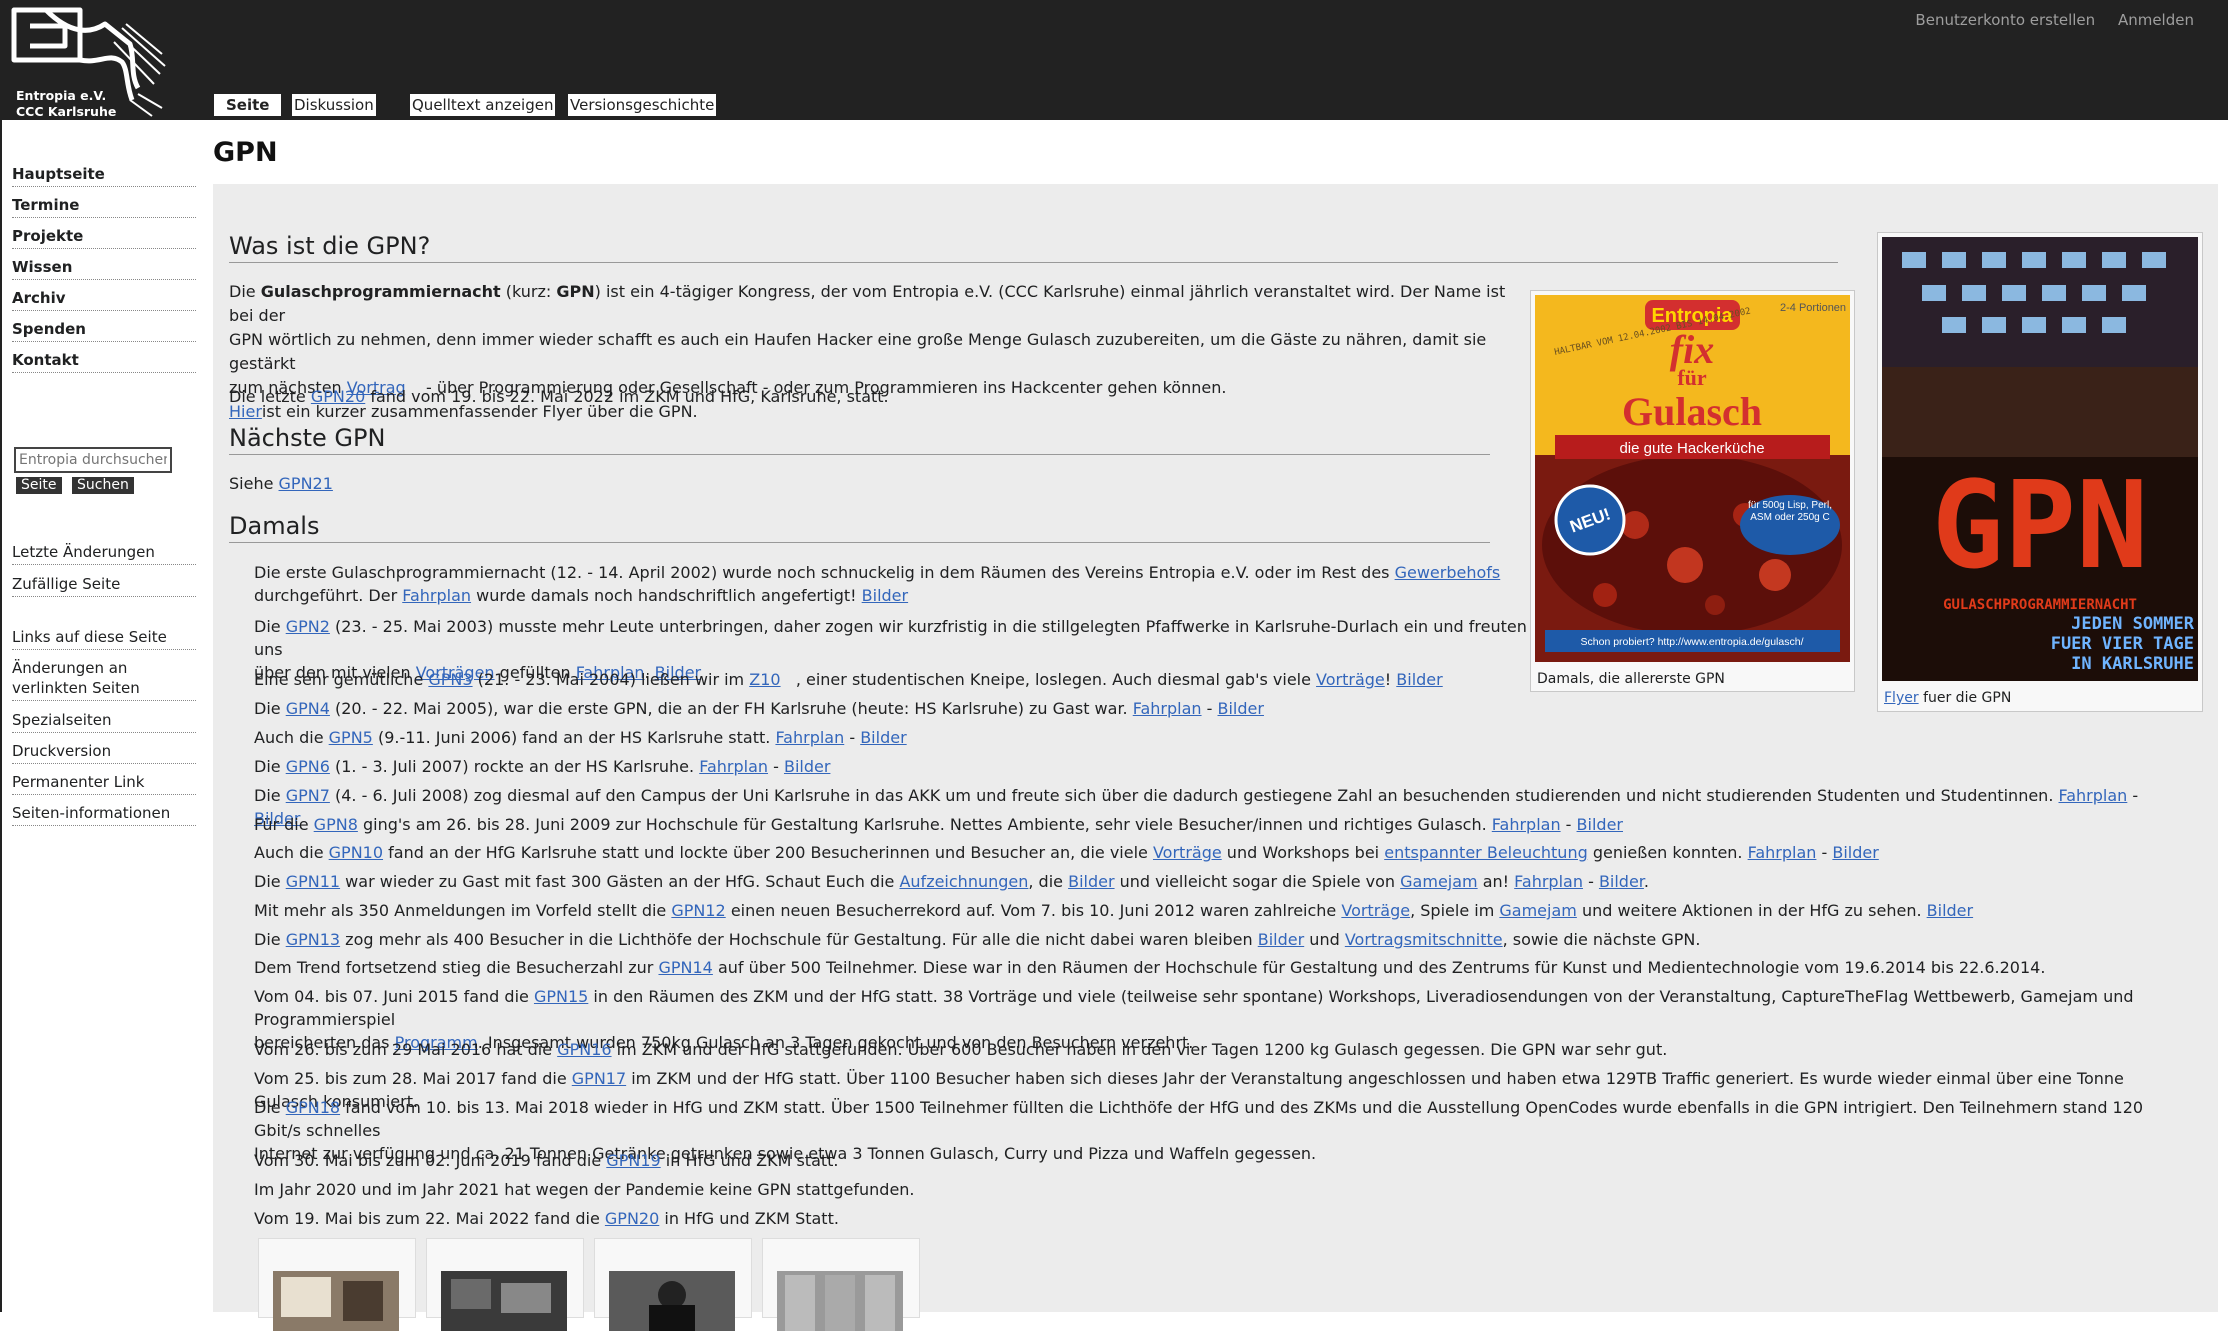 The image size is (2228, 1331). What do you see at coordinates (39, 485) in the screenshot?
I see `search-page-button: Seite` at bounding box center [39, 485].